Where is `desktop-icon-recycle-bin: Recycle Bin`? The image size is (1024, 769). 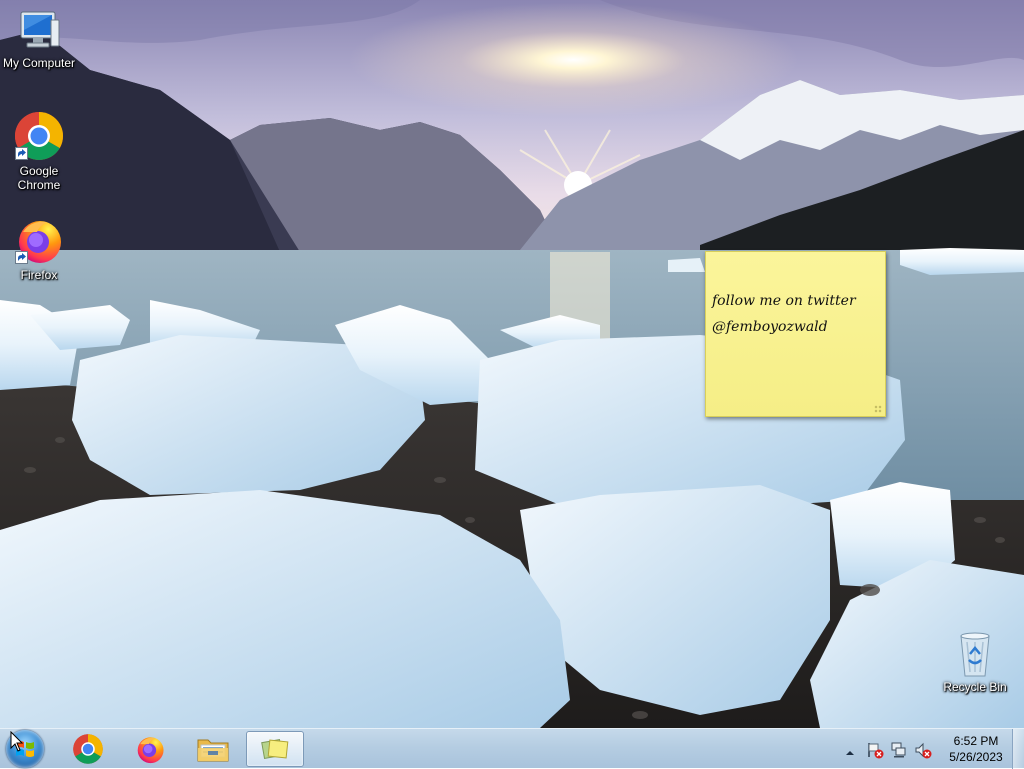 desktop-icon-recycle-bin: Recycle Bin is located at coordinates (975, 662).